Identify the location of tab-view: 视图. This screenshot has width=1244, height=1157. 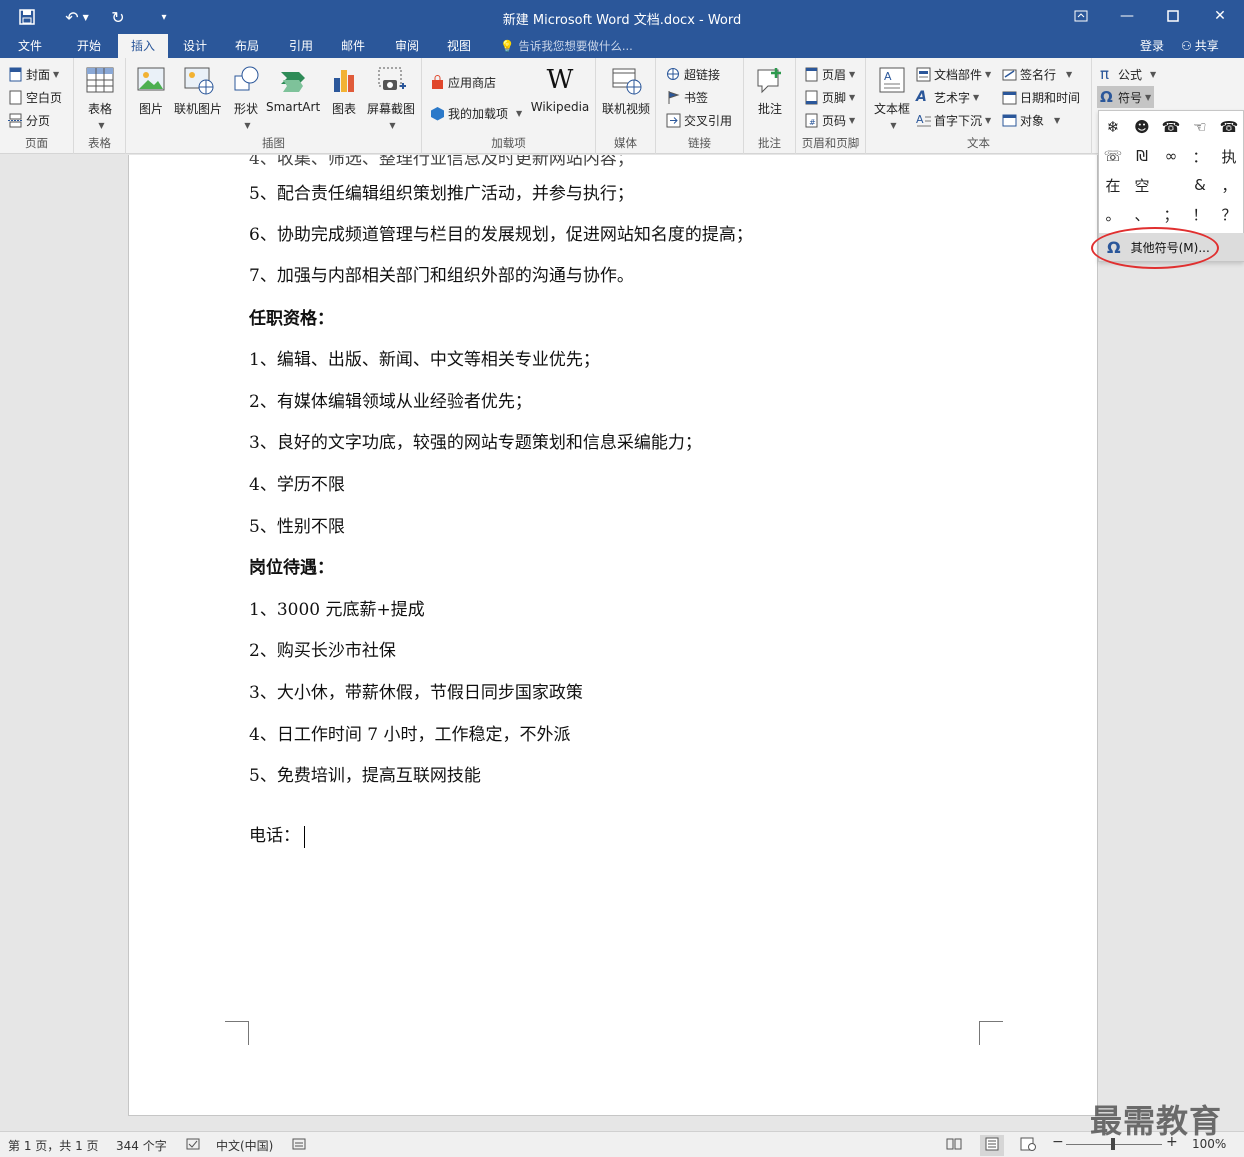
(459, 46).